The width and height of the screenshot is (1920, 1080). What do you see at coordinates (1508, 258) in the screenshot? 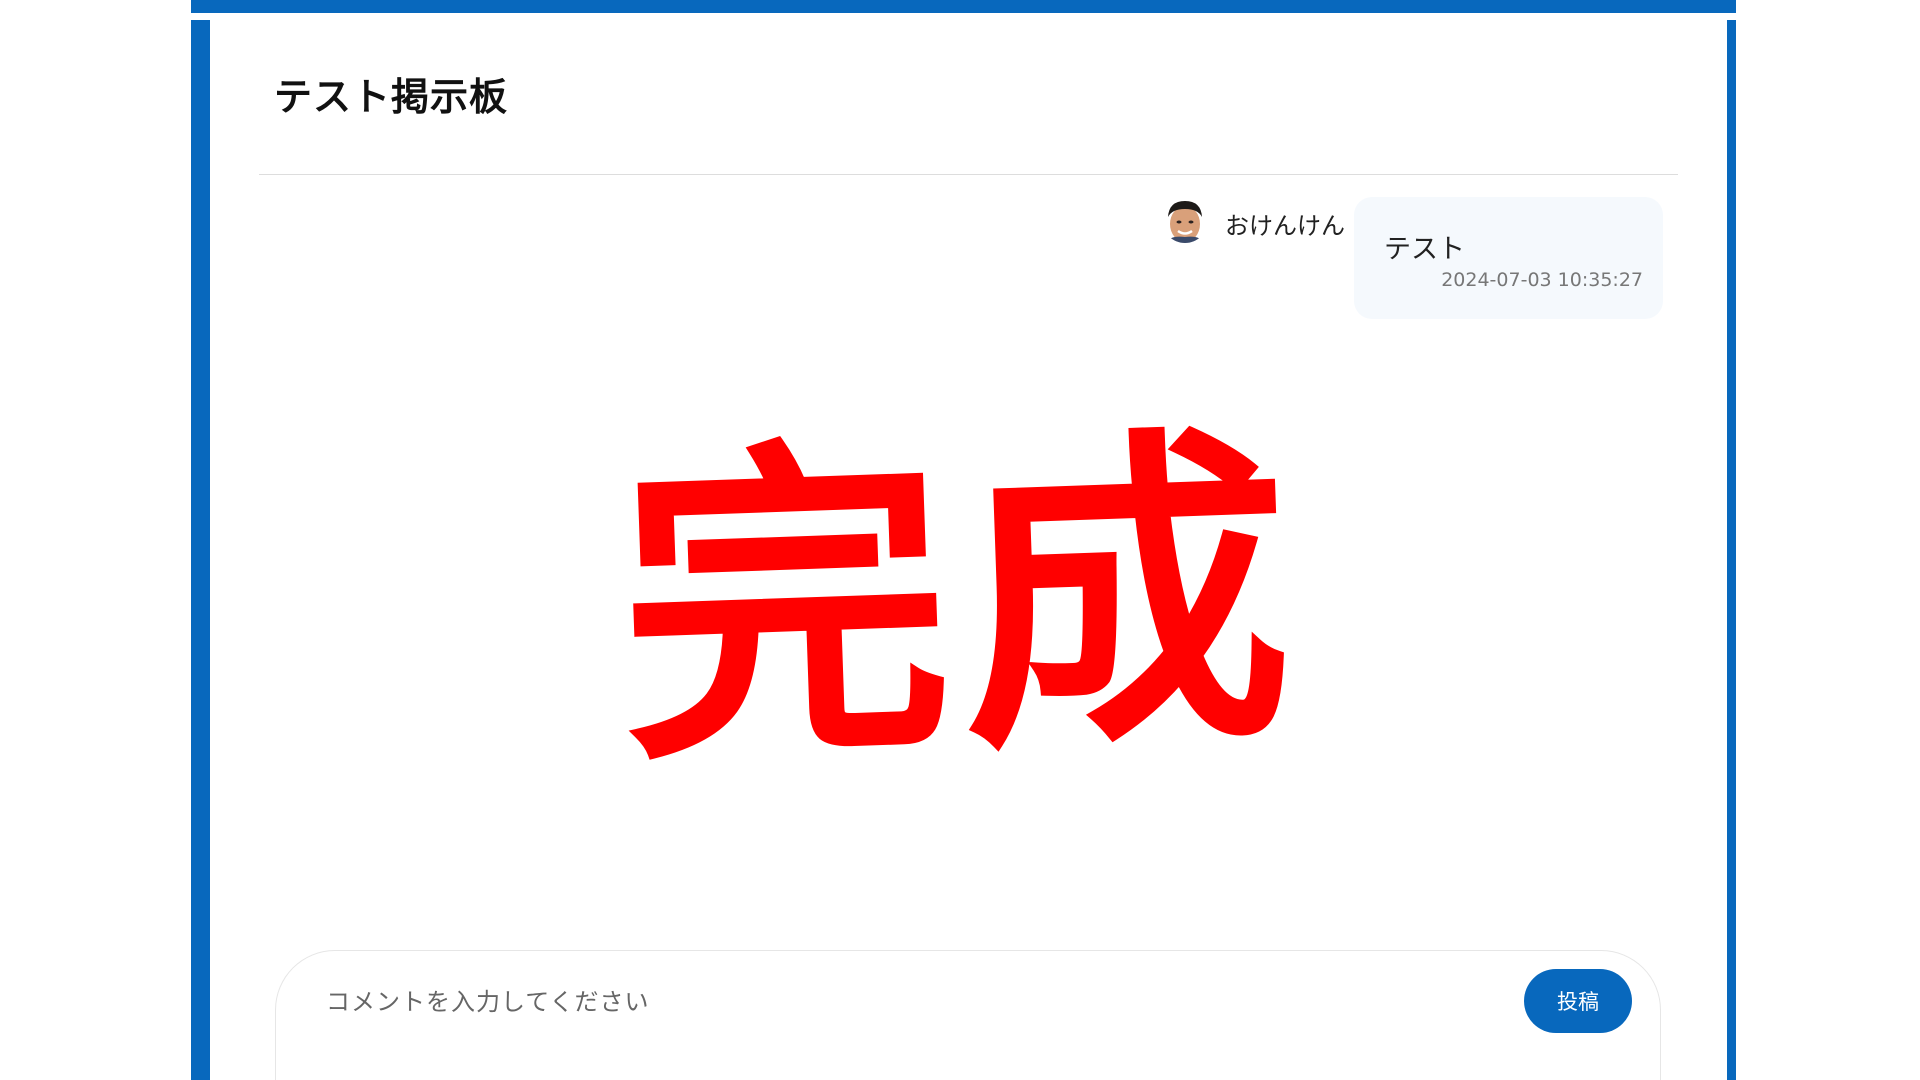
I see `message-bubble: テスト 2024-07-03 10:35:27` at bounding box center [1508, 258].